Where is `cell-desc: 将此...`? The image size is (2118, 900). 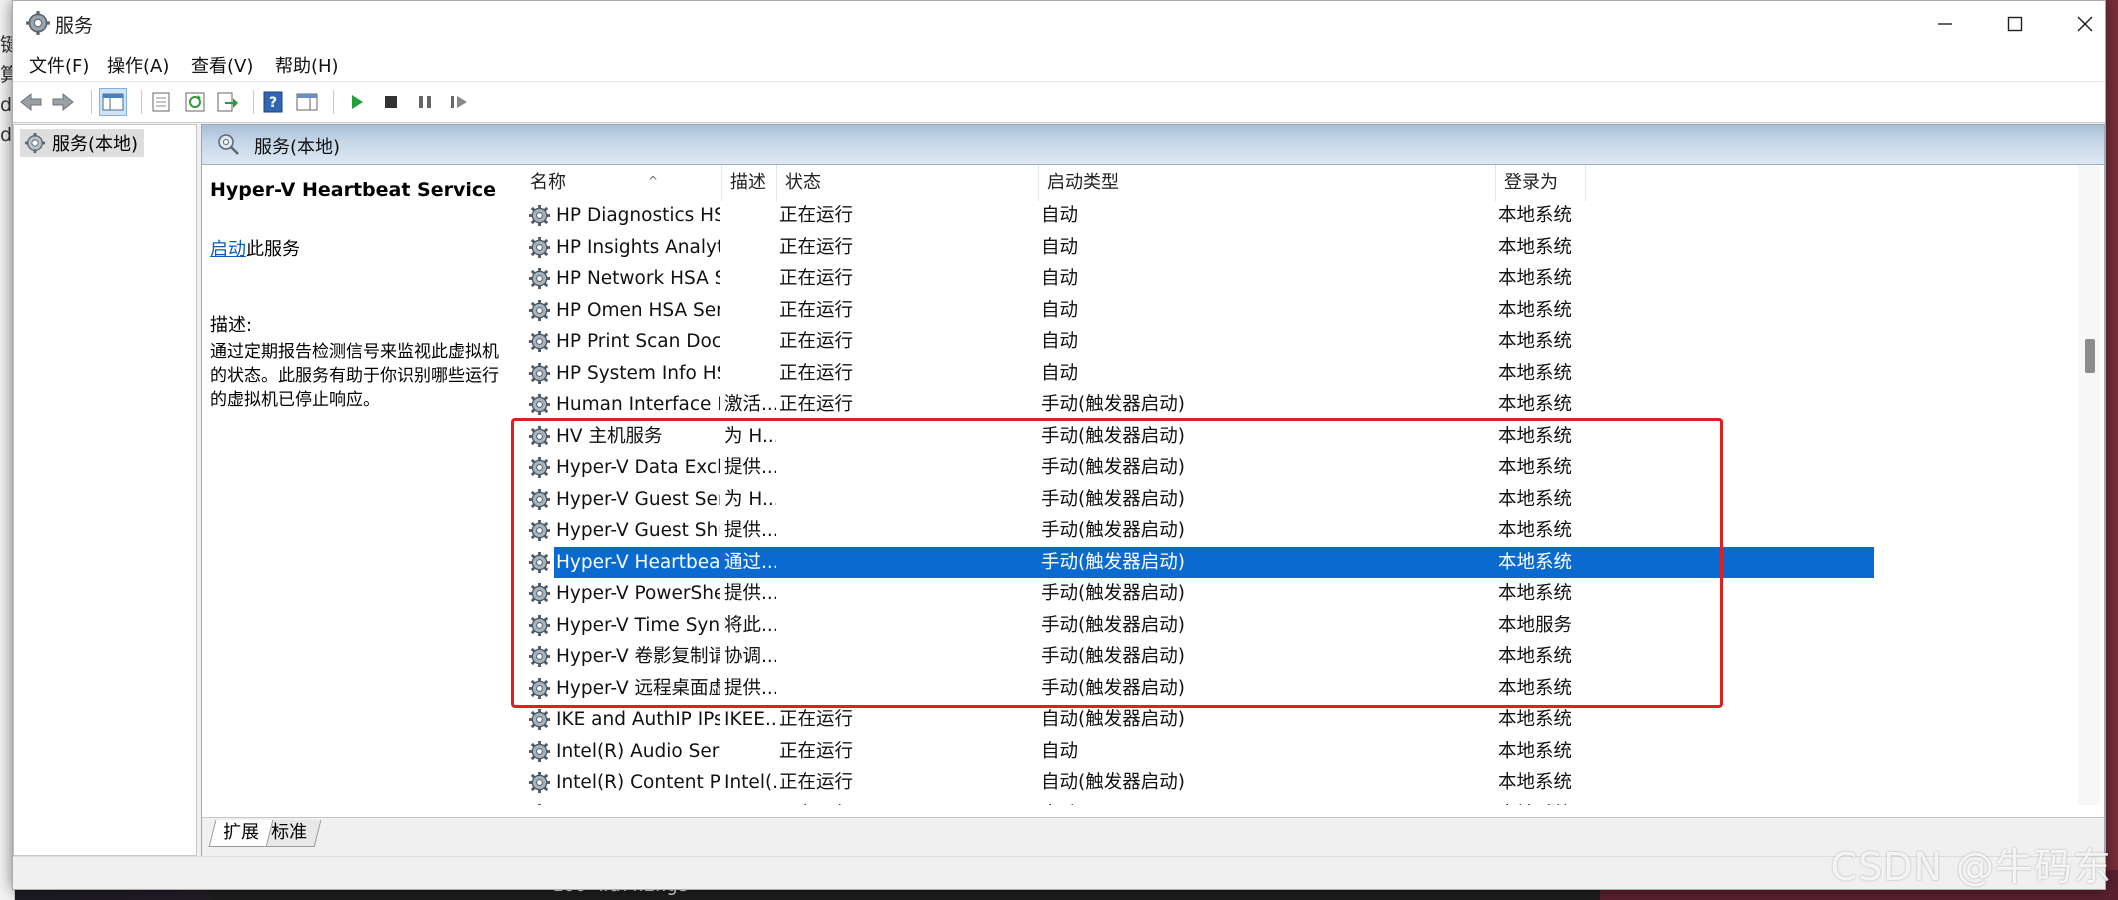 cell-desc: 将此... is located at coordinates (750, 625).